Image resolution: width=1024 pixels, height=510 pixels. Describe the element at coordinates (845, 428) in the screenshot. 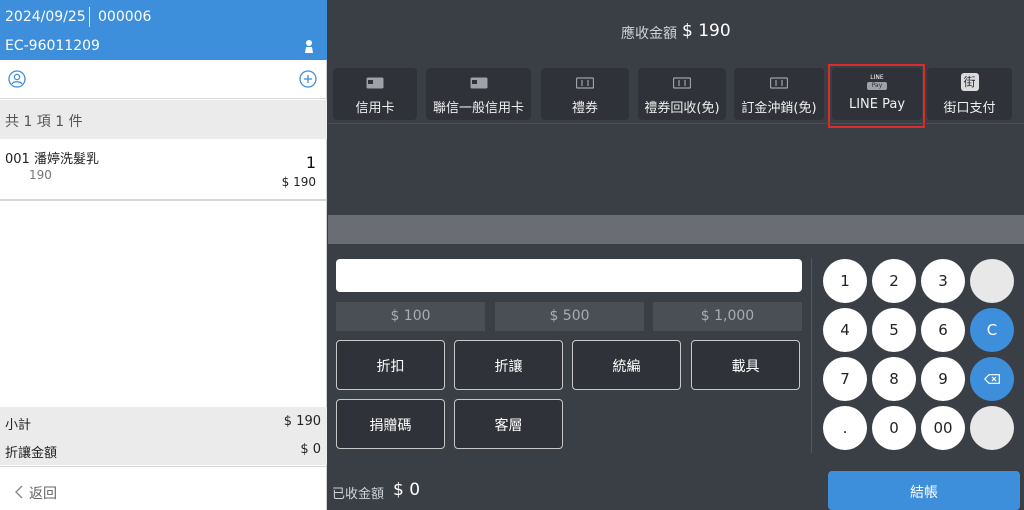

I see `key-decimal: .` at that location.